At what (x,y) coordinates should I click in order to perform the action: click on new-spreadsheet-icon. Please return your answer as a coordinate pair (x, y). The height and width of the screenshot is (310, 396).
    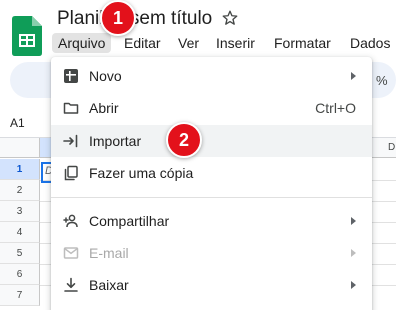
    Looking at the image, I should click on (71, 76).